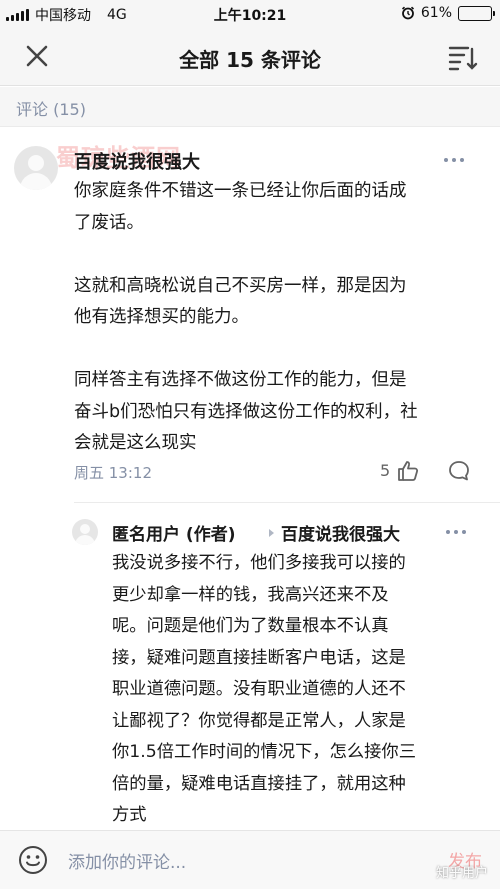 Image resolution: width=500 pixels, height=889 pixels. I want to click on reply-arrow-icon, so click(271, 533).